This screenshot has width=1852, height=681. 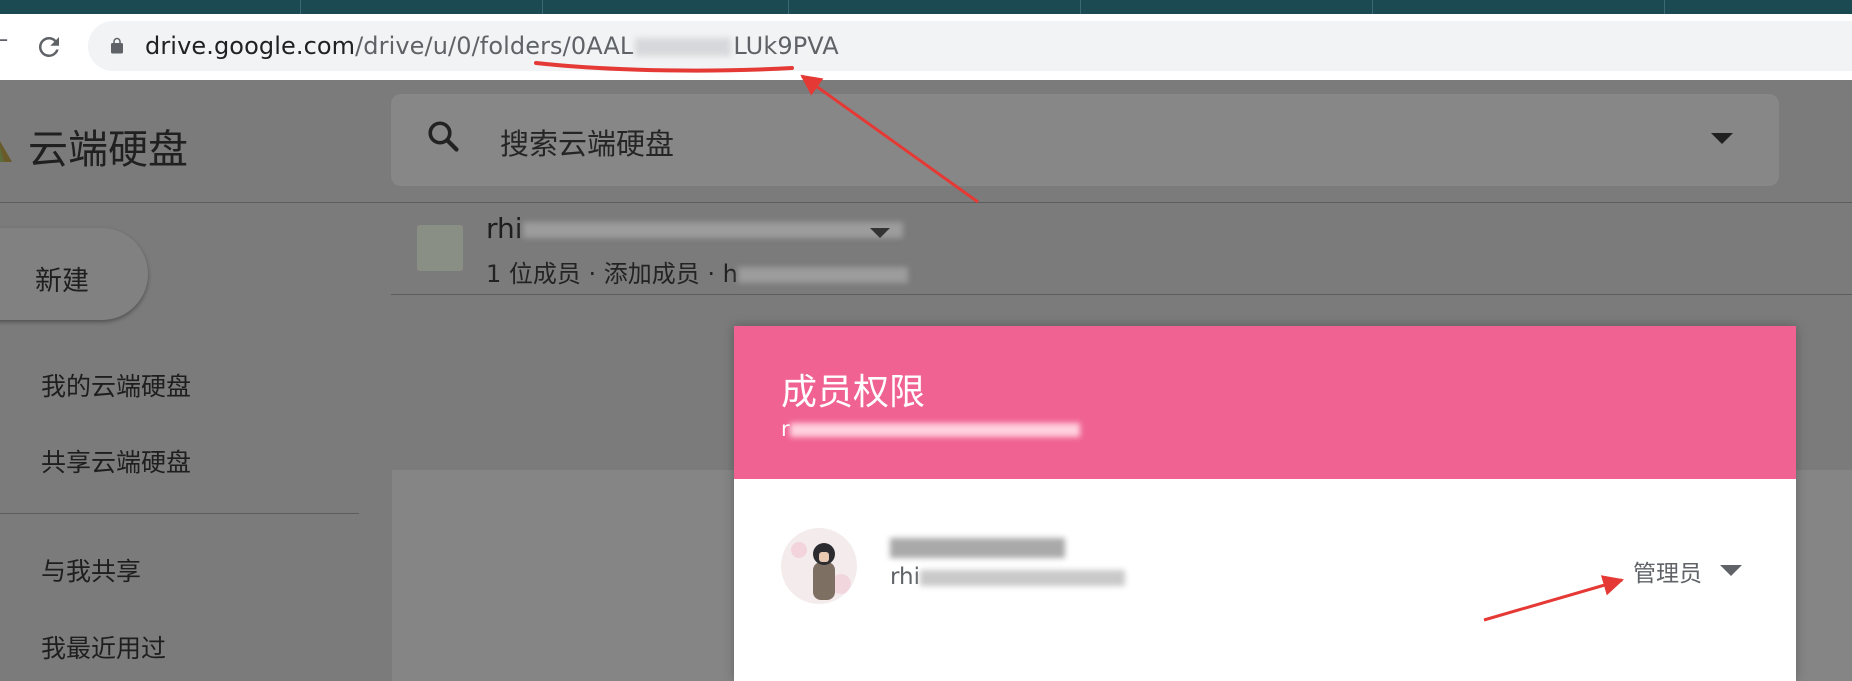 What do you see at coordinates (786, 46) in the screenshot?
I see `url-path-end: LUk9PVA` at bounding box center [786, 46].